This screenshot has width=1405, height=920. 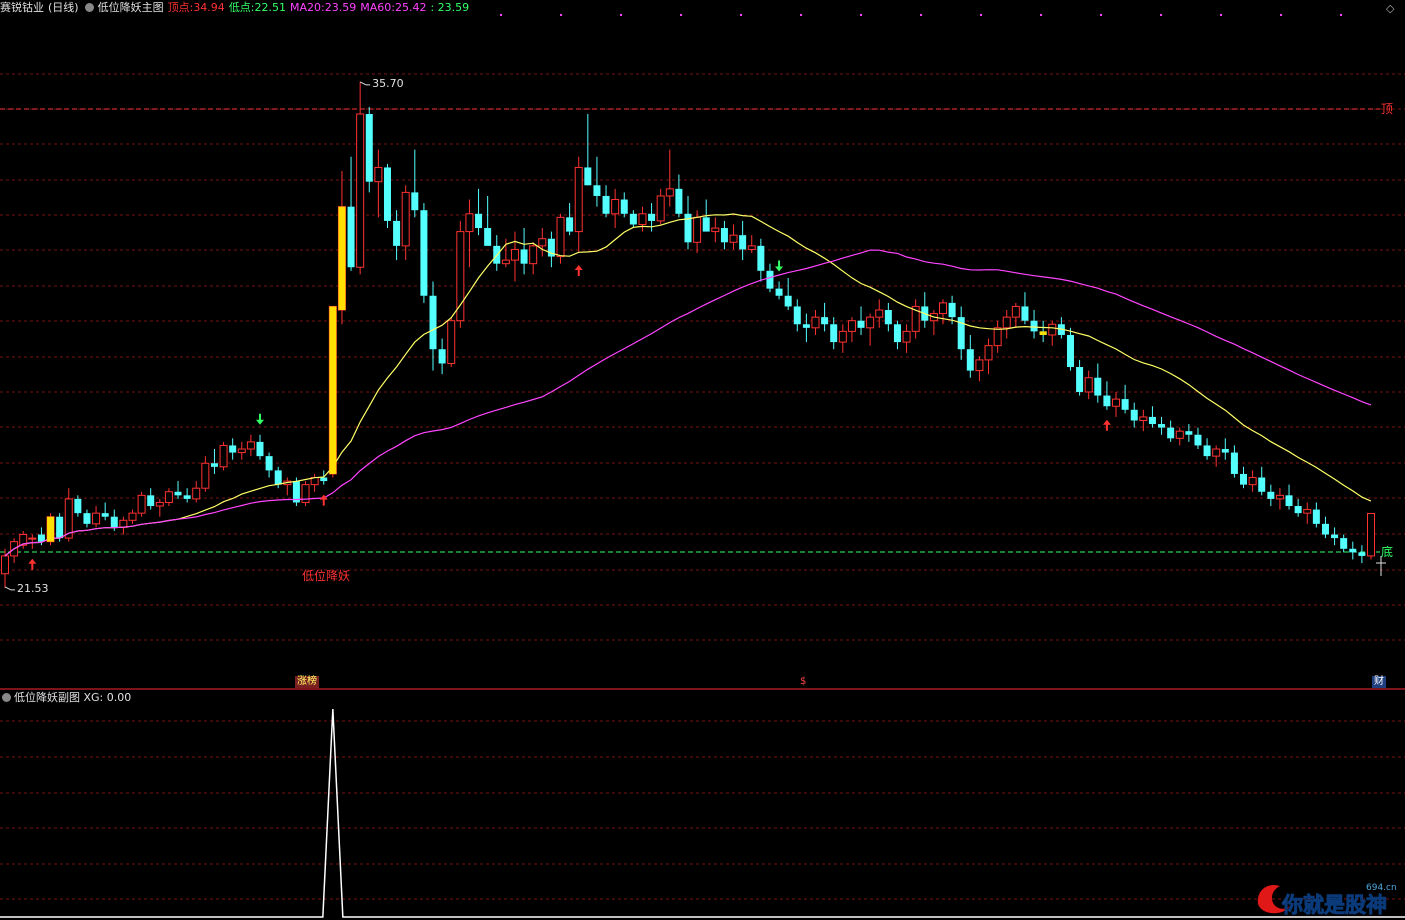 What do you see at coordinates (365, 83) in the screenshot?
I see `high-marker-line` at bounding box center [365, 83].